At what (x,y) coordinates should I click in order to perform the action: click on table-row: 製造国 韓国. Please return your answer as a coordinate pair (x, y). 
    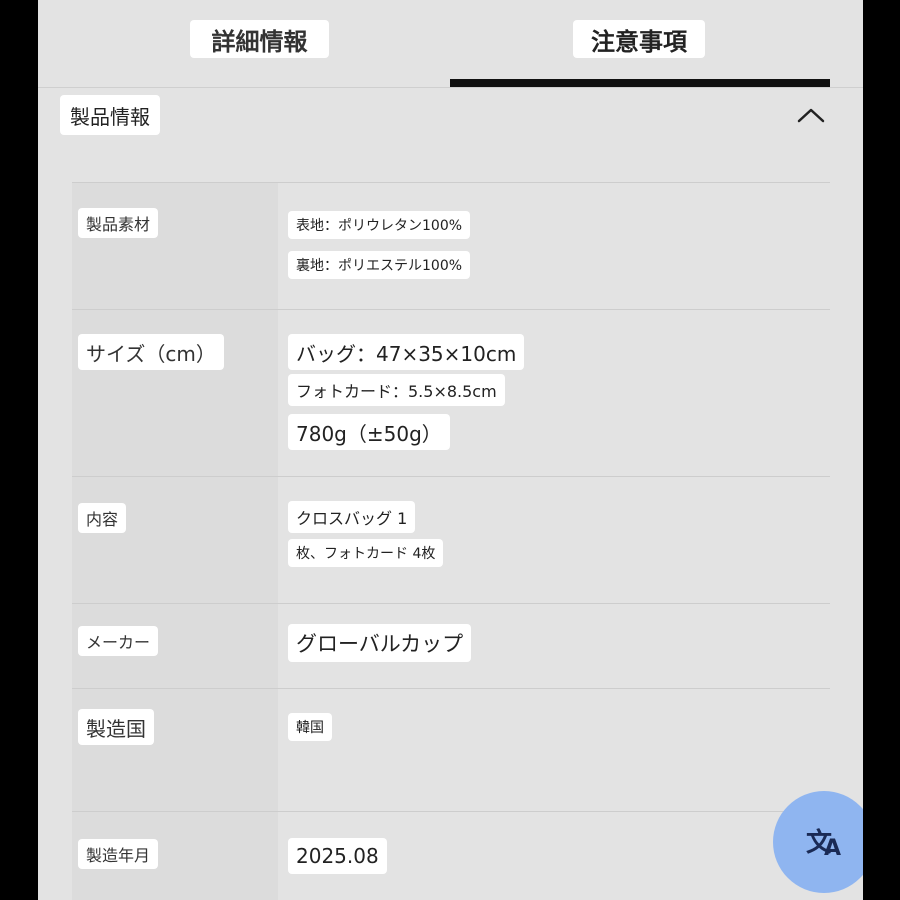
    Looking at the image, I should click on (451, 749).